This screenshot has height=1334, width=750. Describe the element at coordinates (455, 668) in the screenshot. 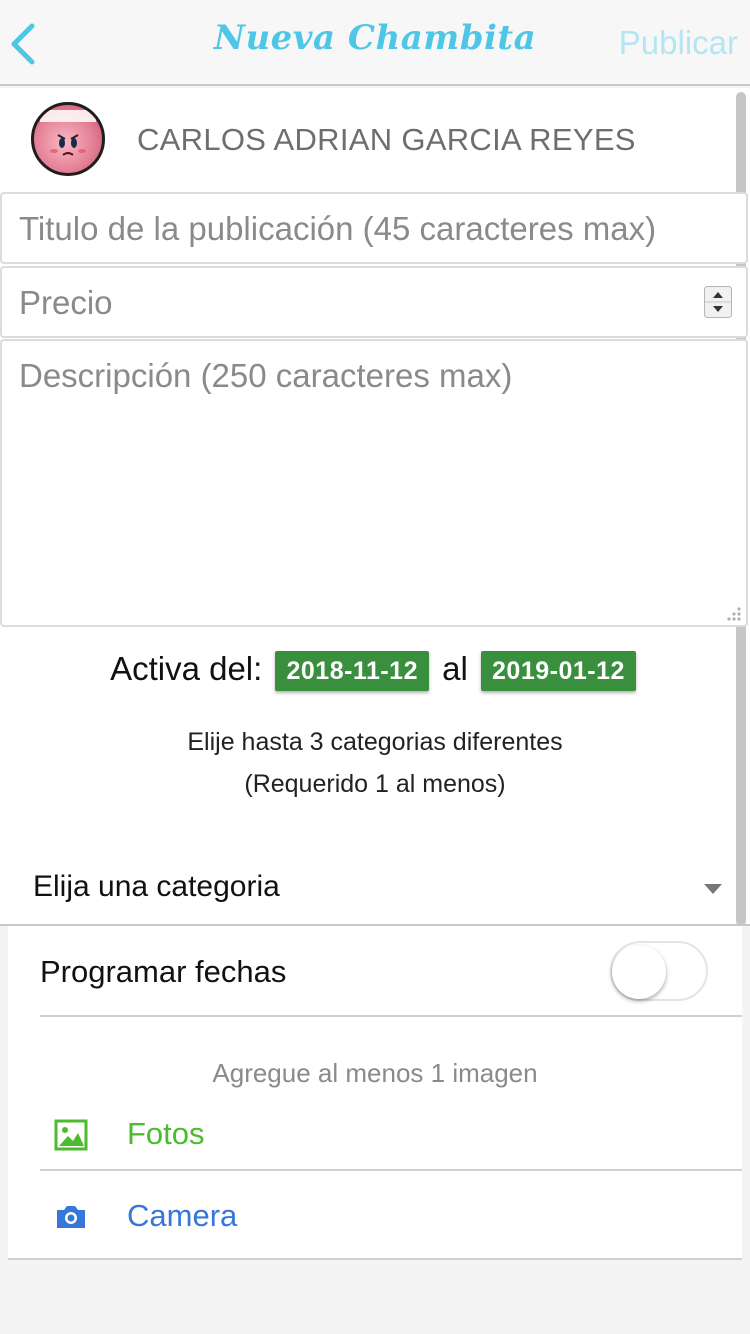

I see `dates-connector: al` at that location.